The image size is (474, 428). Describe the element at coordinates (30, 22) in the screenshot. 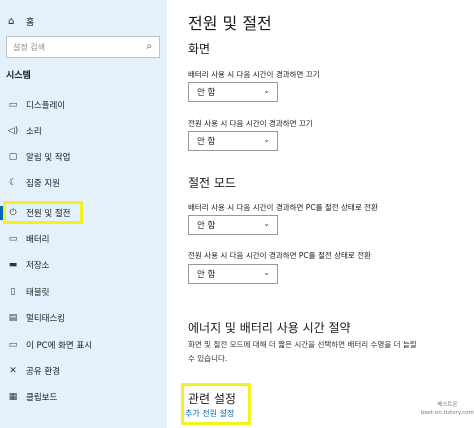

I see `home-label: 홈` at that location.